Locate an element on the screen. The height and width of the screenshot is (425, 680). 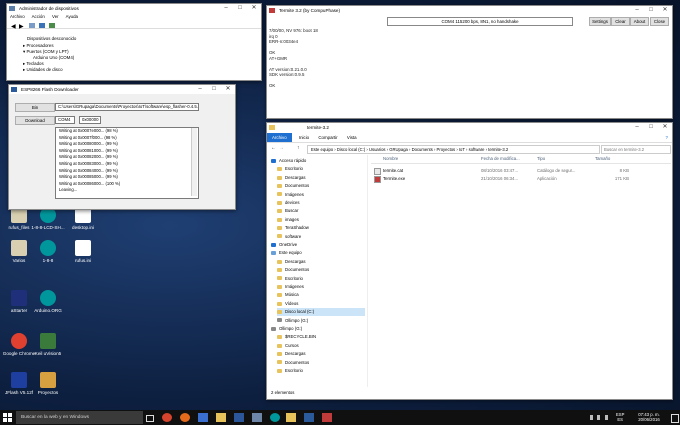
column-nombre: Nombre is located at coordinates (390, 159).